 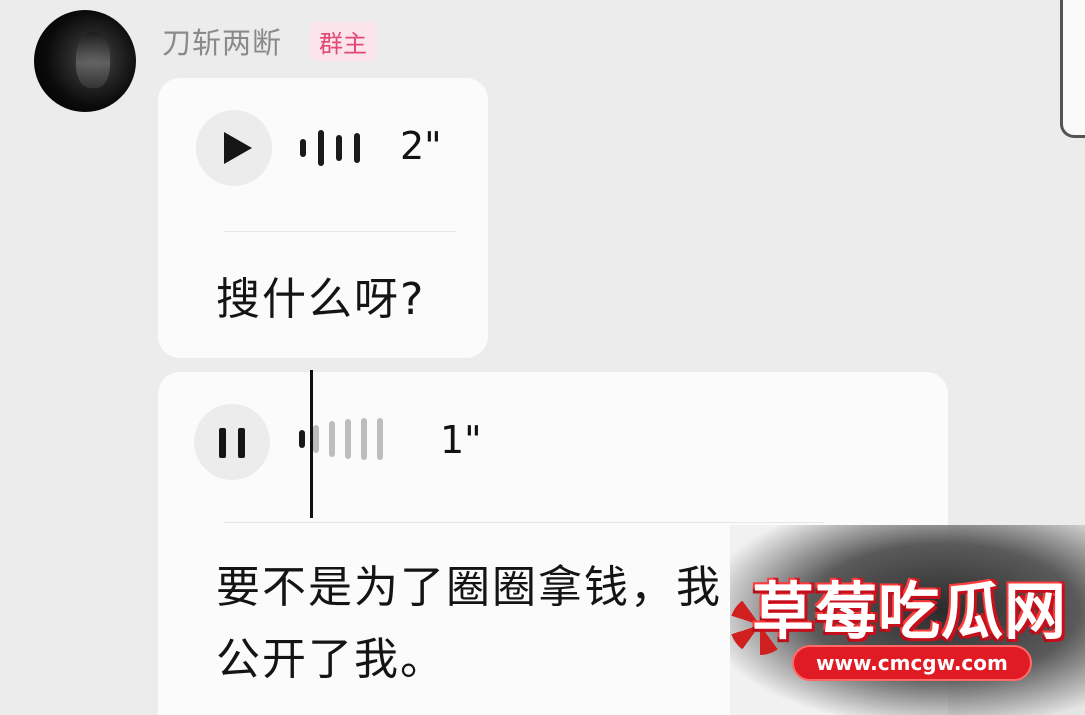 I want to click on playback-cursor, so click(x=311, y=444).